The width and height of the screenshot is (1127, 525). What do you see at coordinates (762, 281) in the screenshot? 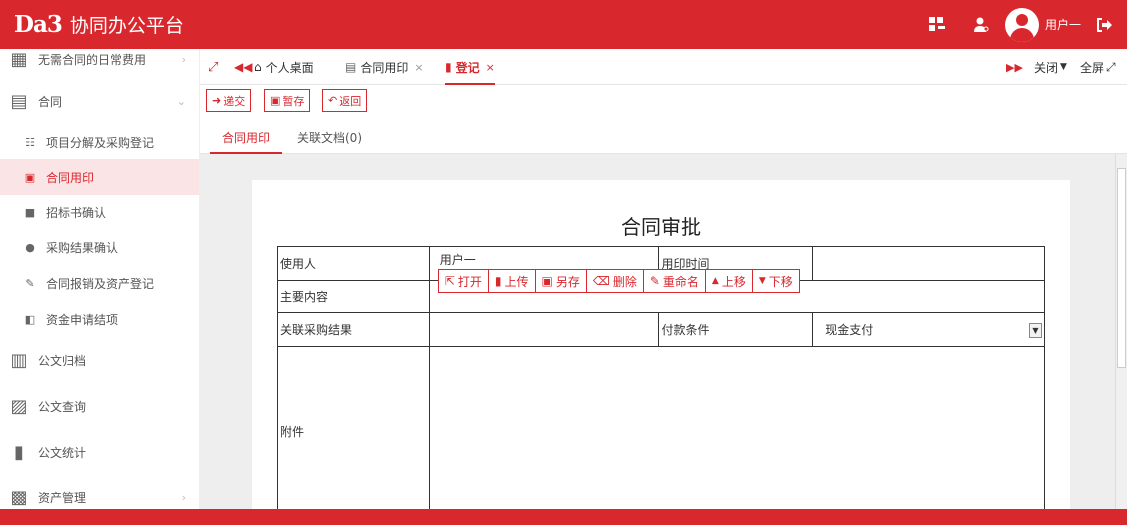
I see `caret-down-icon: ▼` at bounding box center [762, 281].